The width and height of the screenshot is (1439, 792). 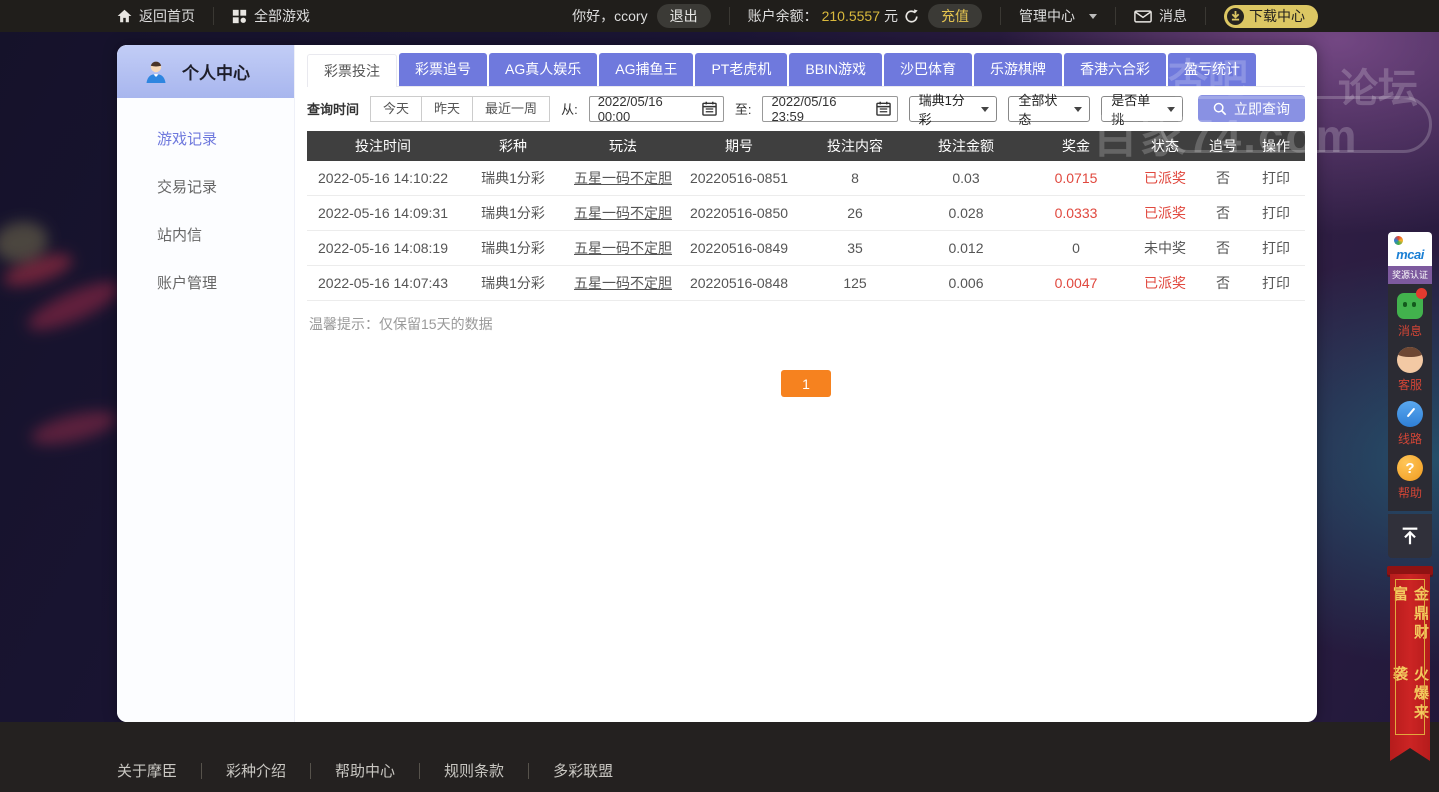 I want to click on tab-profit-stats: 盈亏统计, so click(x=1212, y=69).